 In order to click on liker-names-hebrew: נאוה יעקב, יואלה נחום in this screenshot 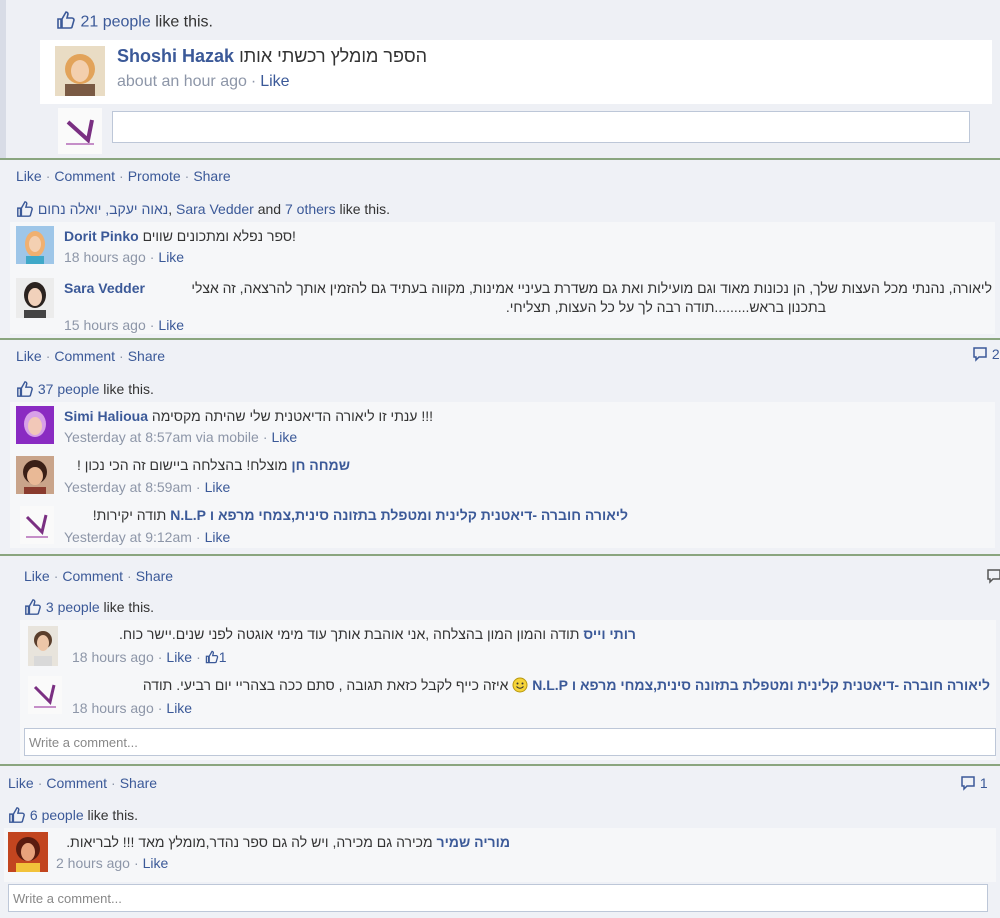, I will do `click(103, 209)`.